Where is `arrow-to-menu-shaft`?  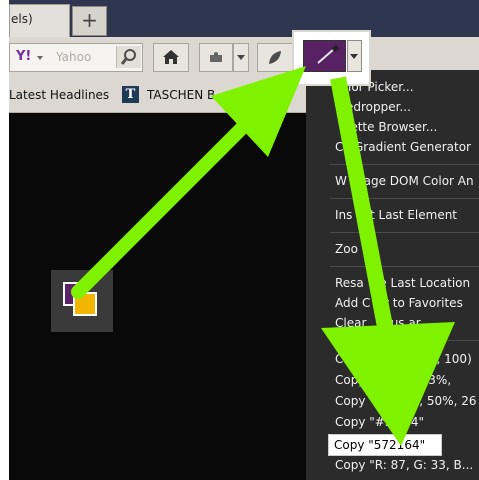
arrow-to-menu-shaft is located at coordinates (362, 205).